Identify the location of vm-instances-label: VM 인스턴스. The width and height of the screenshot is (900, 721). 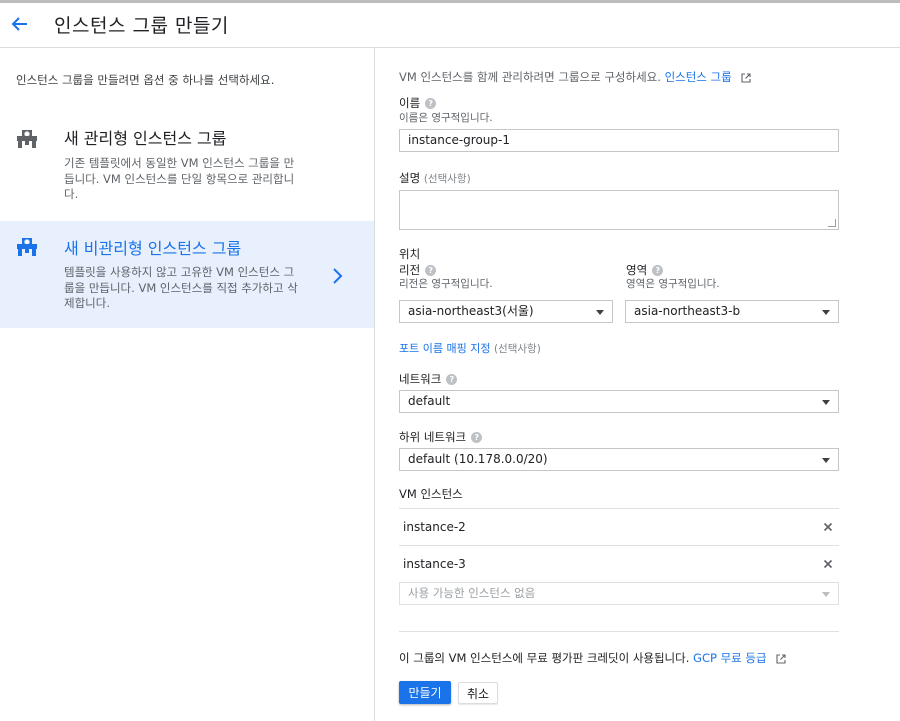
(431, 494).